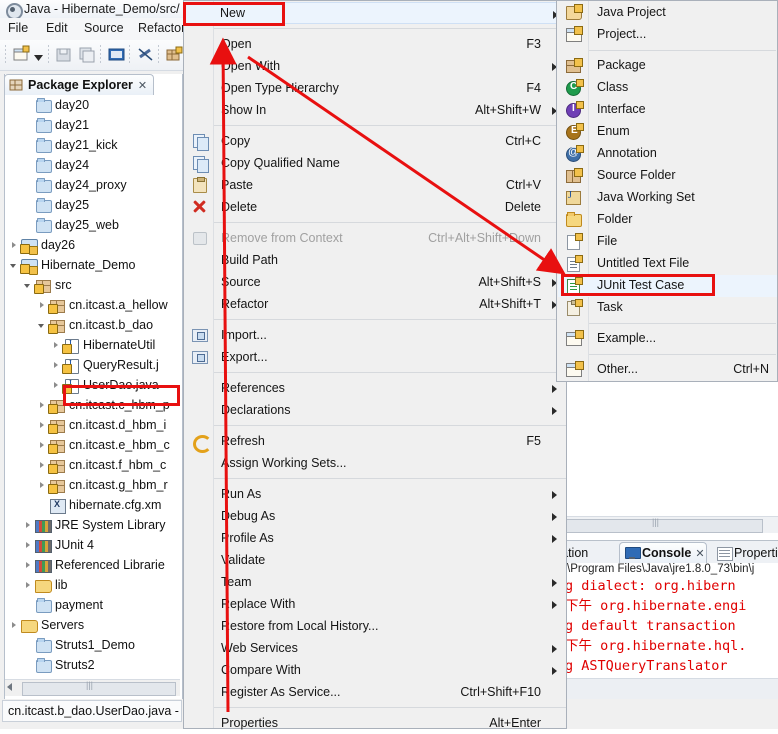  Describe the element at coordinates (667, 198) in the screenshot. I see `submenu-item-java-working-set: Java Working Set` at that location.